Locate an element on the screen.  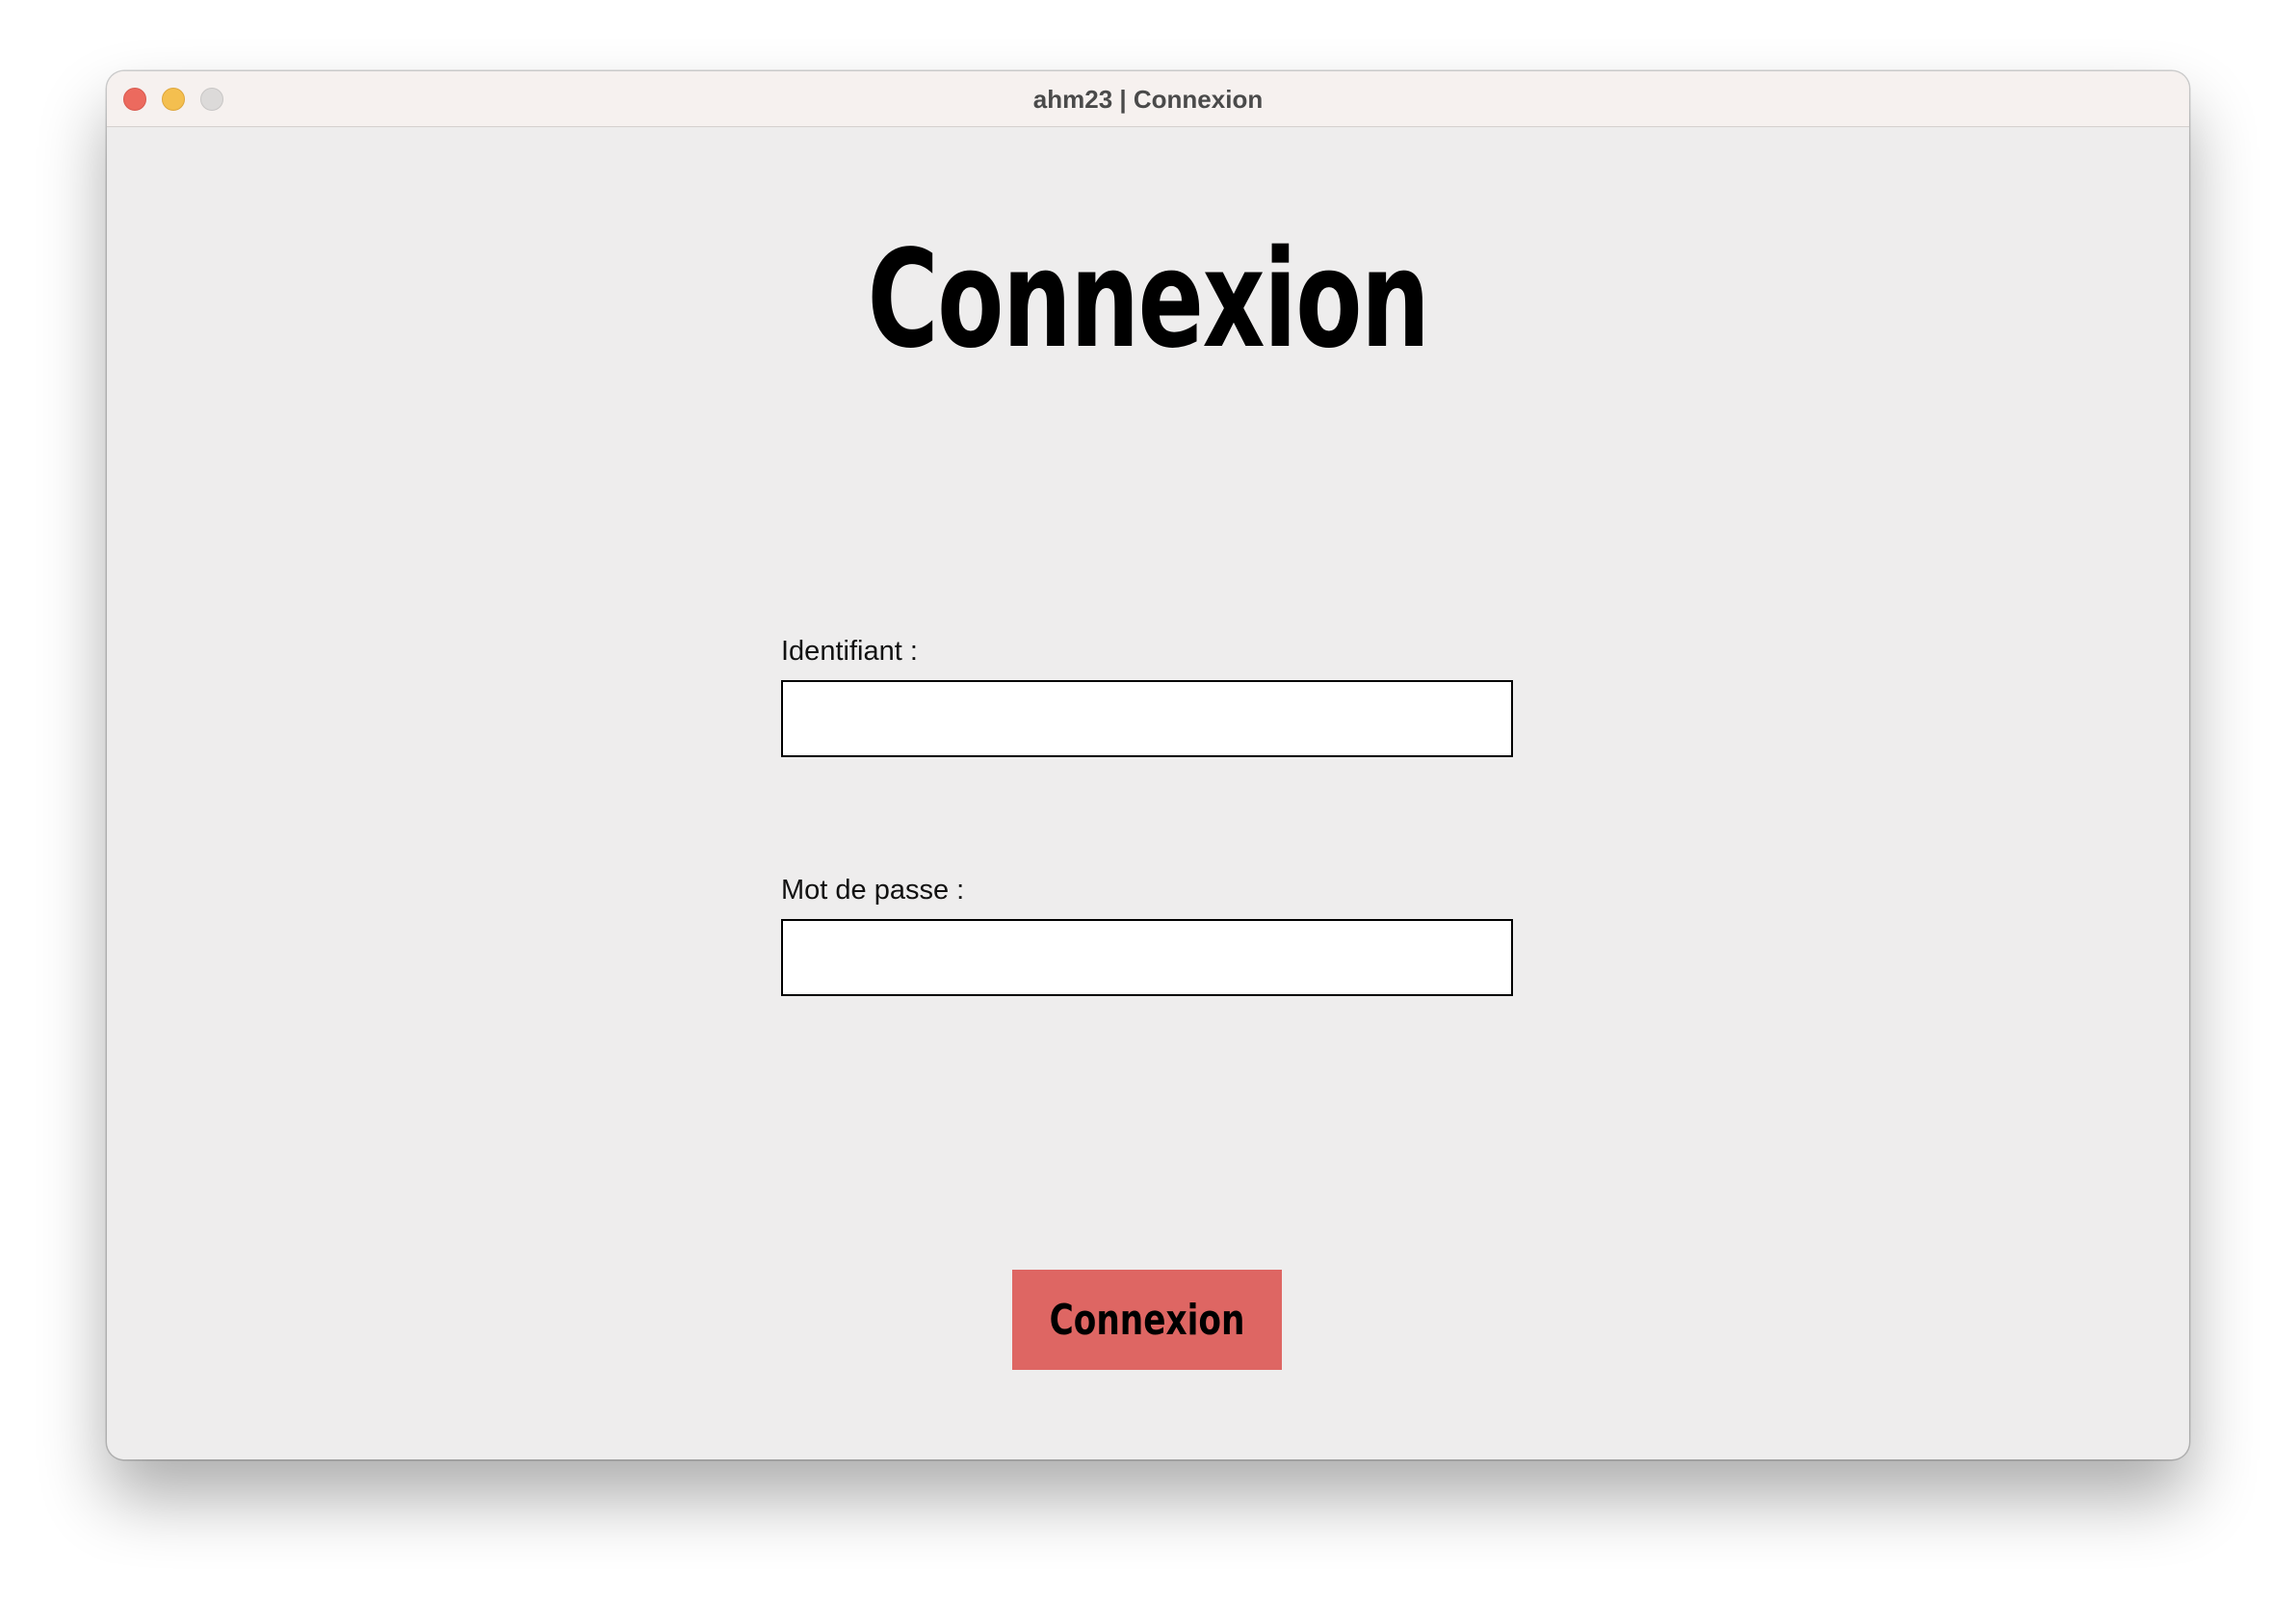
window-title: ahm23 | Connexion is located at coordinates (1148, 99).